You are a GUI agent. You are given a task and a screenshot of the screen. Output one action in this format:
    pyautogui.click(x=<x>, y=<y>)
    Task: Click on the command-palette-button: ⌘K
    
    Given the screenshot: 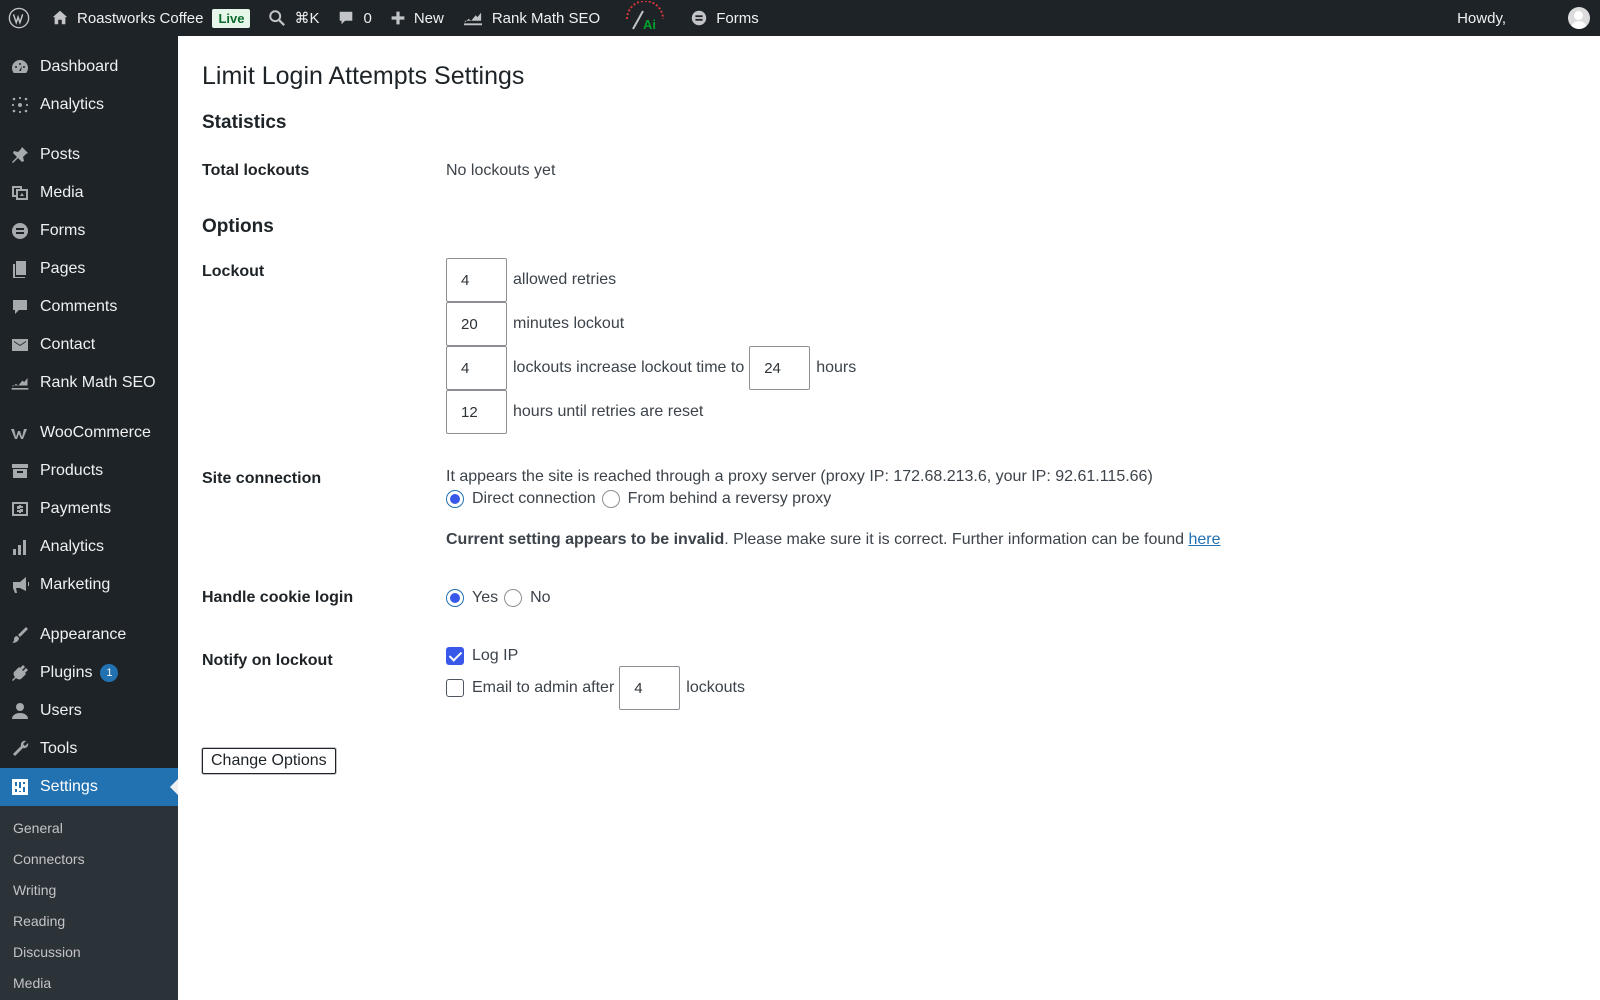 What is the action you would take?
    pyautogui.click(x=293, y=18)
    